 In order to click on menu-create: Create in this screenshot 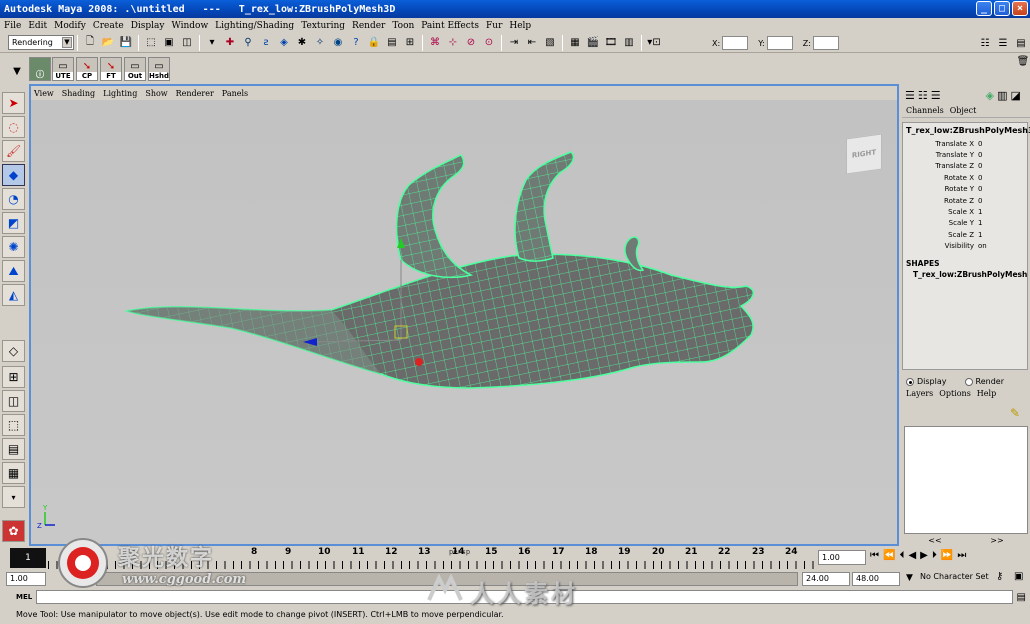, I will do `click(108, 26)`.